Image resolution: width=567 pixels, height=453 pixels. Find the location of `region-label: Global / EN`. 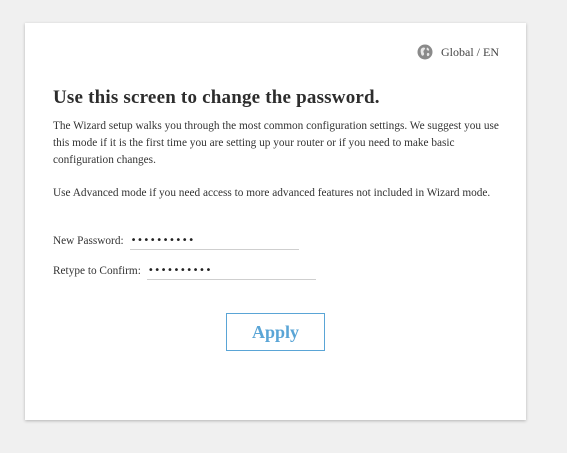

region-label: Global / EN is located at coordinates (470, 51).